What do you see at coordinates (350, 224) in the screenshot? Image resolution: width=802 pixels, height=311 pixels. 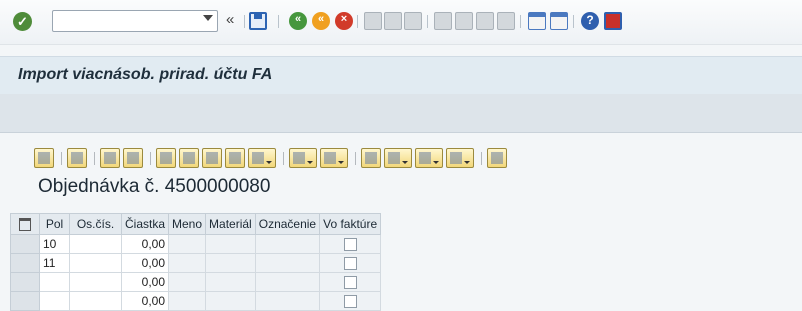 I see `column-header-vo-fakture: Vo faktúre` at bounding box center [350, 224].